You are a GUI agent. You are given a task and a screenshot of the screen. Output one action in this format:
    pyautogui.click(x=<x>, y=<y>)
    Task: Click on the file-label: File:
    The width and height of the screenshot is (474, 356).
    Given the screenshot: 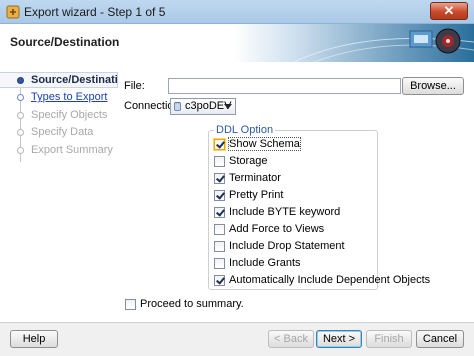 What is the action you would take?
    pyautogui.click(x=134, y=86)
    